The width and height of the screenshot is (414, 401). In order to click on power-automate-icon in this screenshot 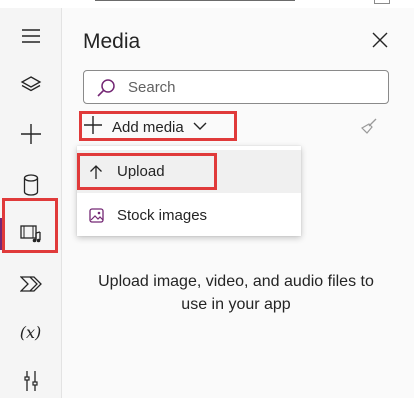, I will do `click(30, 284)`.